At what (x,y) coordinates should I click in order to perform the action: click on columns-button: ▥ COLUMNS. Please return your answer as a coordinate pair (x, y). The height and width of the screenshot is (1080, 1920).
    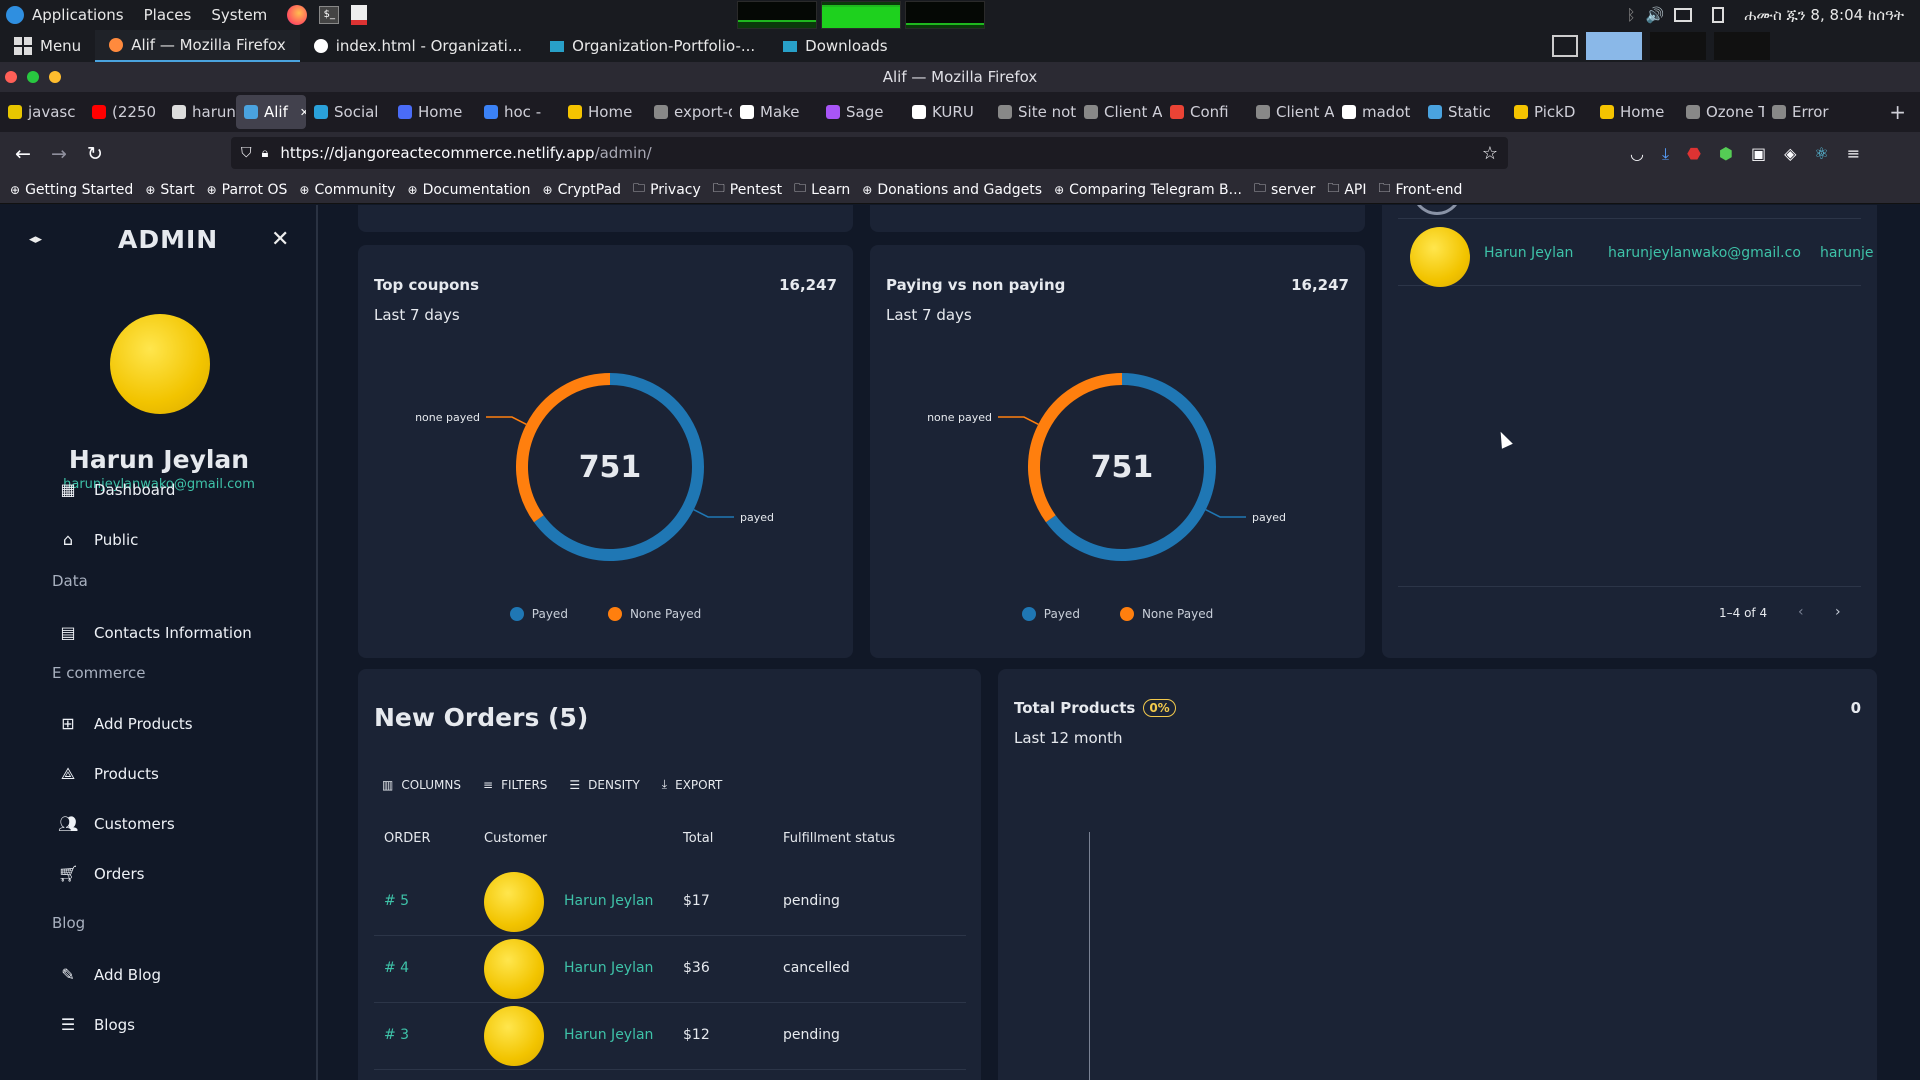
    Looking at the image, I should click on (421, 784).